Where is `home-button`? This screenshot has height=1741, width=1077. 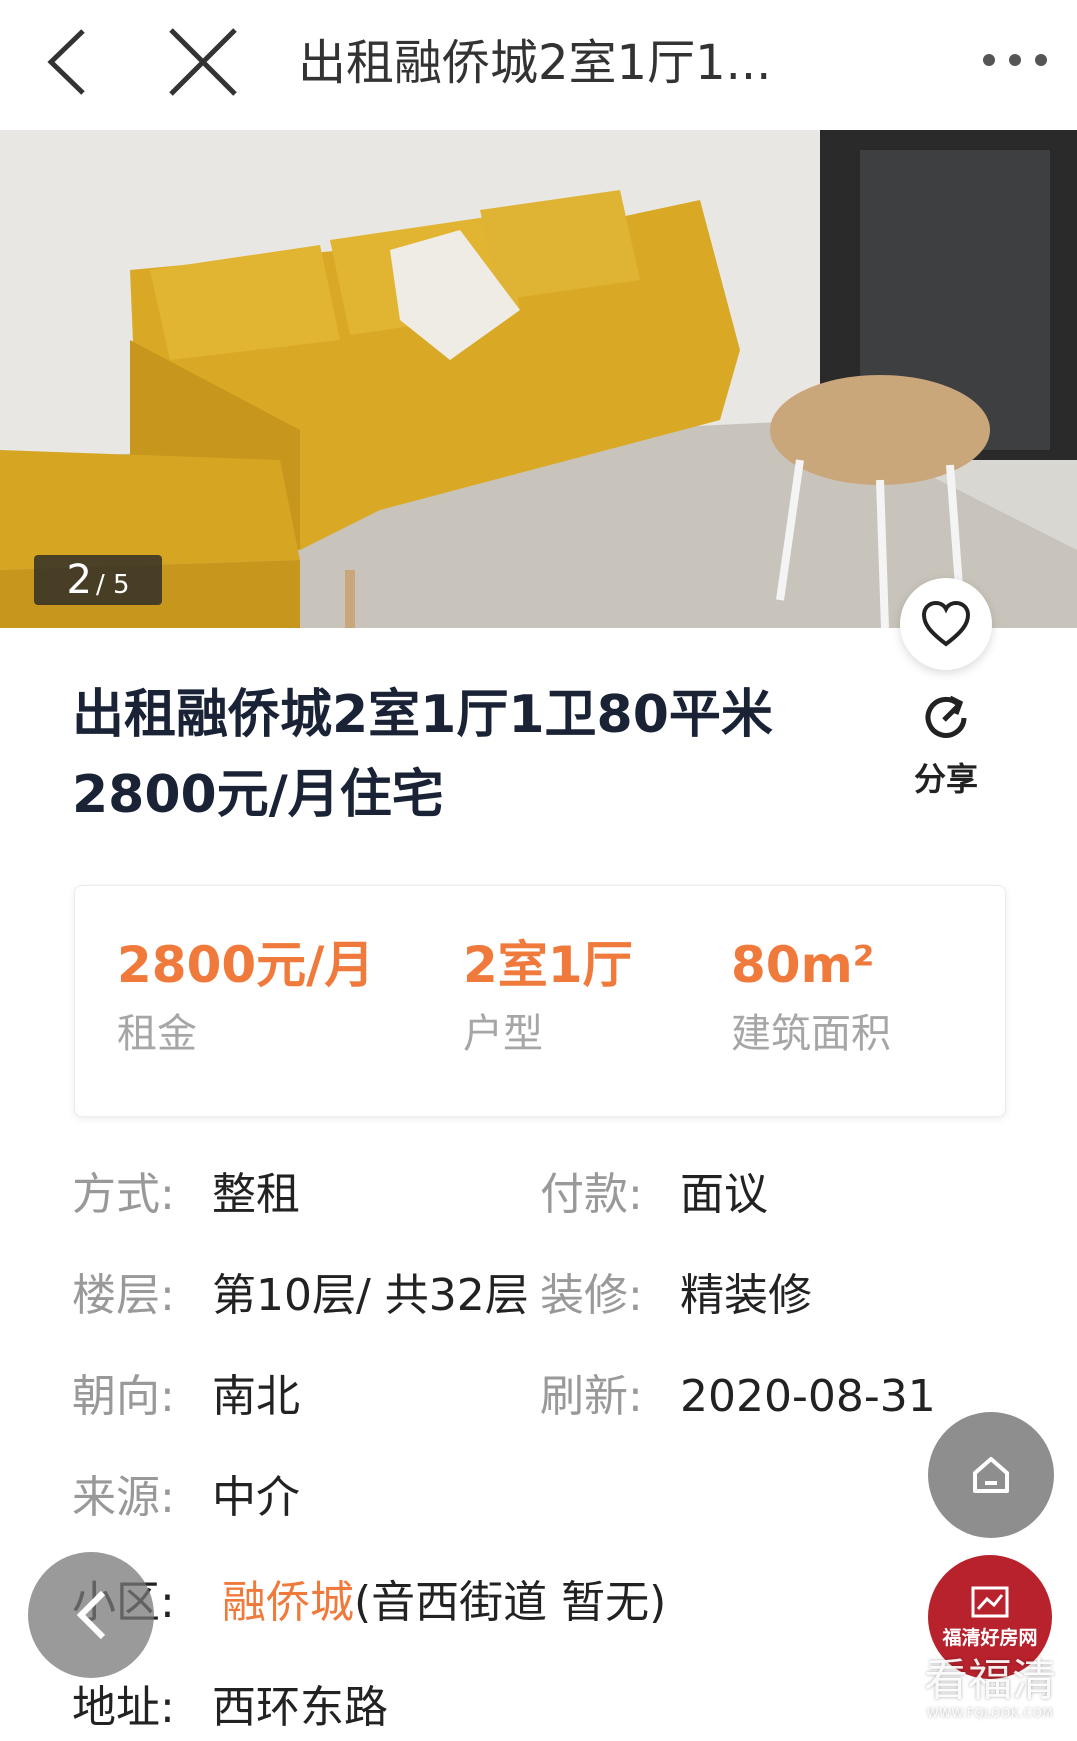
home-button is located at coordinates (991, 1475).